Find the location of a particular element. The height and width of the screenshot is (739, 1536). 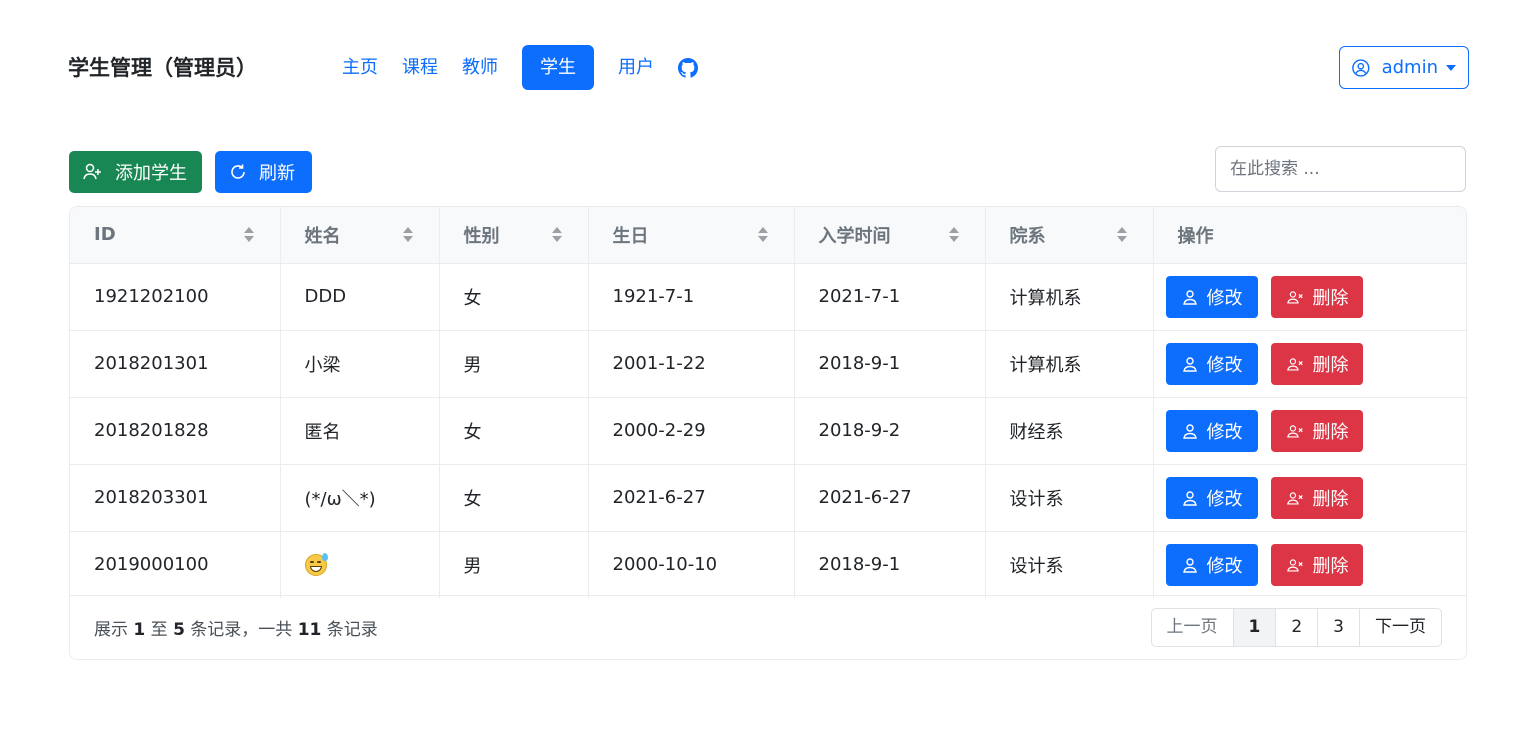

cell-id: 1921202100 is located at coordinates (175, 296).